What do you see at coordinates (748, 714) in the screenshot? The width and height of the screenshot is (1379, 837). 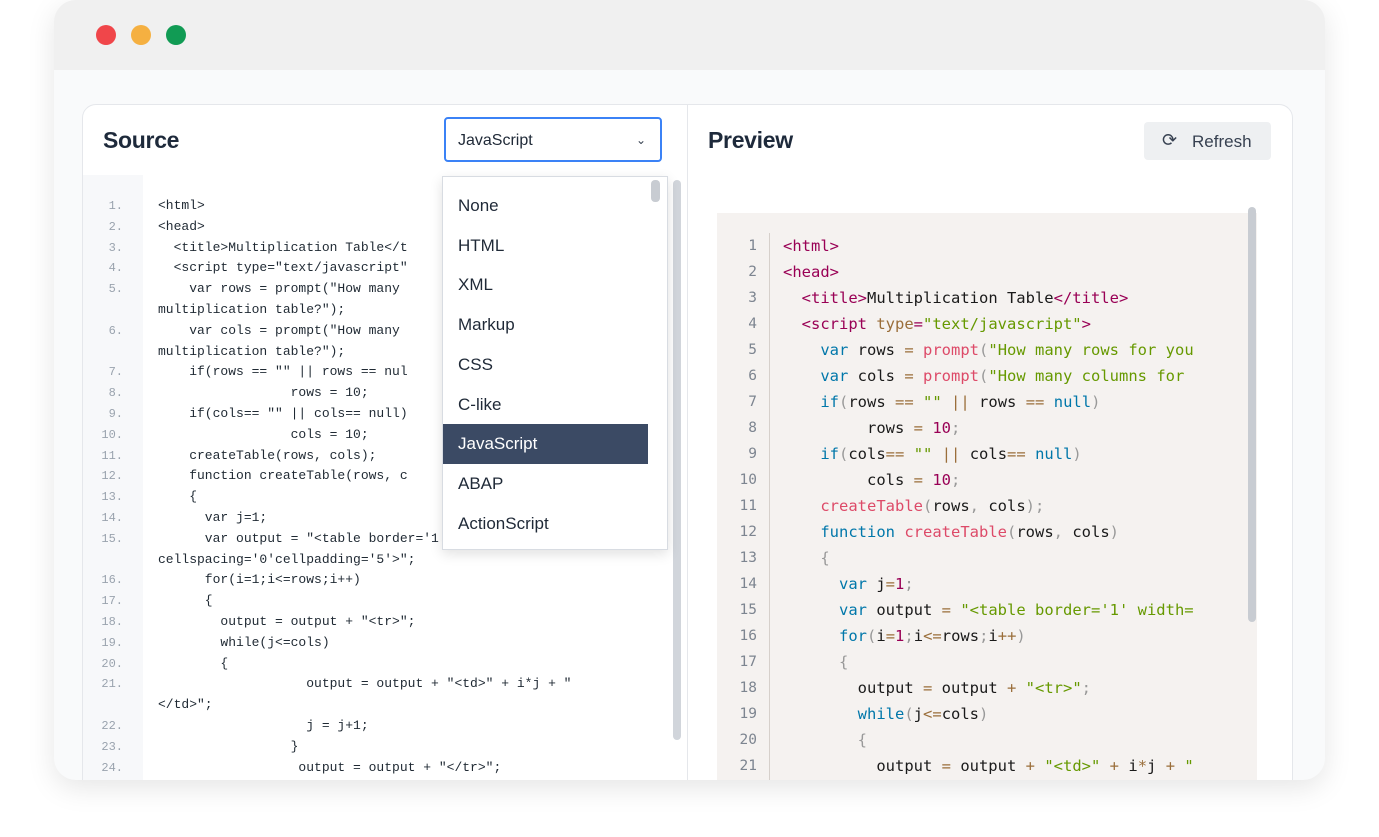 I see `preview-line-number: 19` at bounding box center [748, 714].